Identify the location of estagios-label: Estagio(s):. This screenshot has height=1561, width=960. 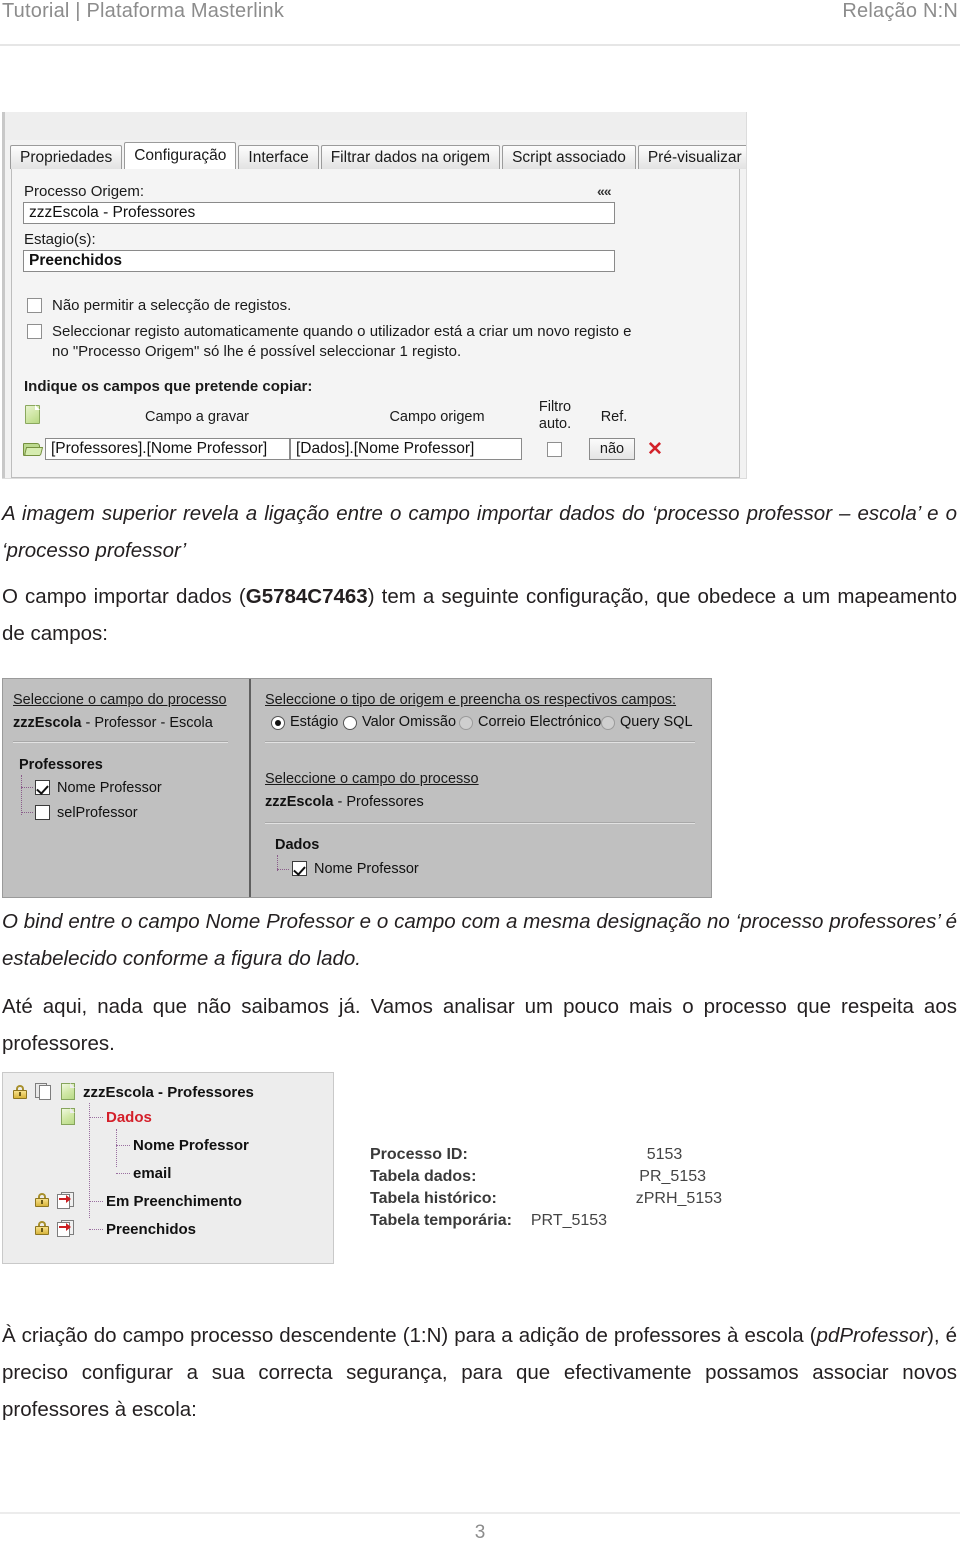
(60, 239).